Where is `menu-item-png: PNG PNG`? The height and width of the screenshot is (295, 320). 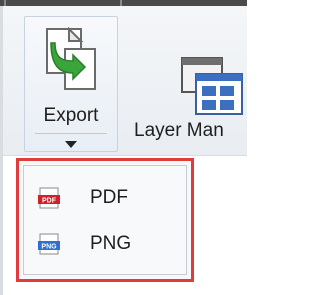 menu-item-png: PNG PNG is located at coordinates (105, 244).